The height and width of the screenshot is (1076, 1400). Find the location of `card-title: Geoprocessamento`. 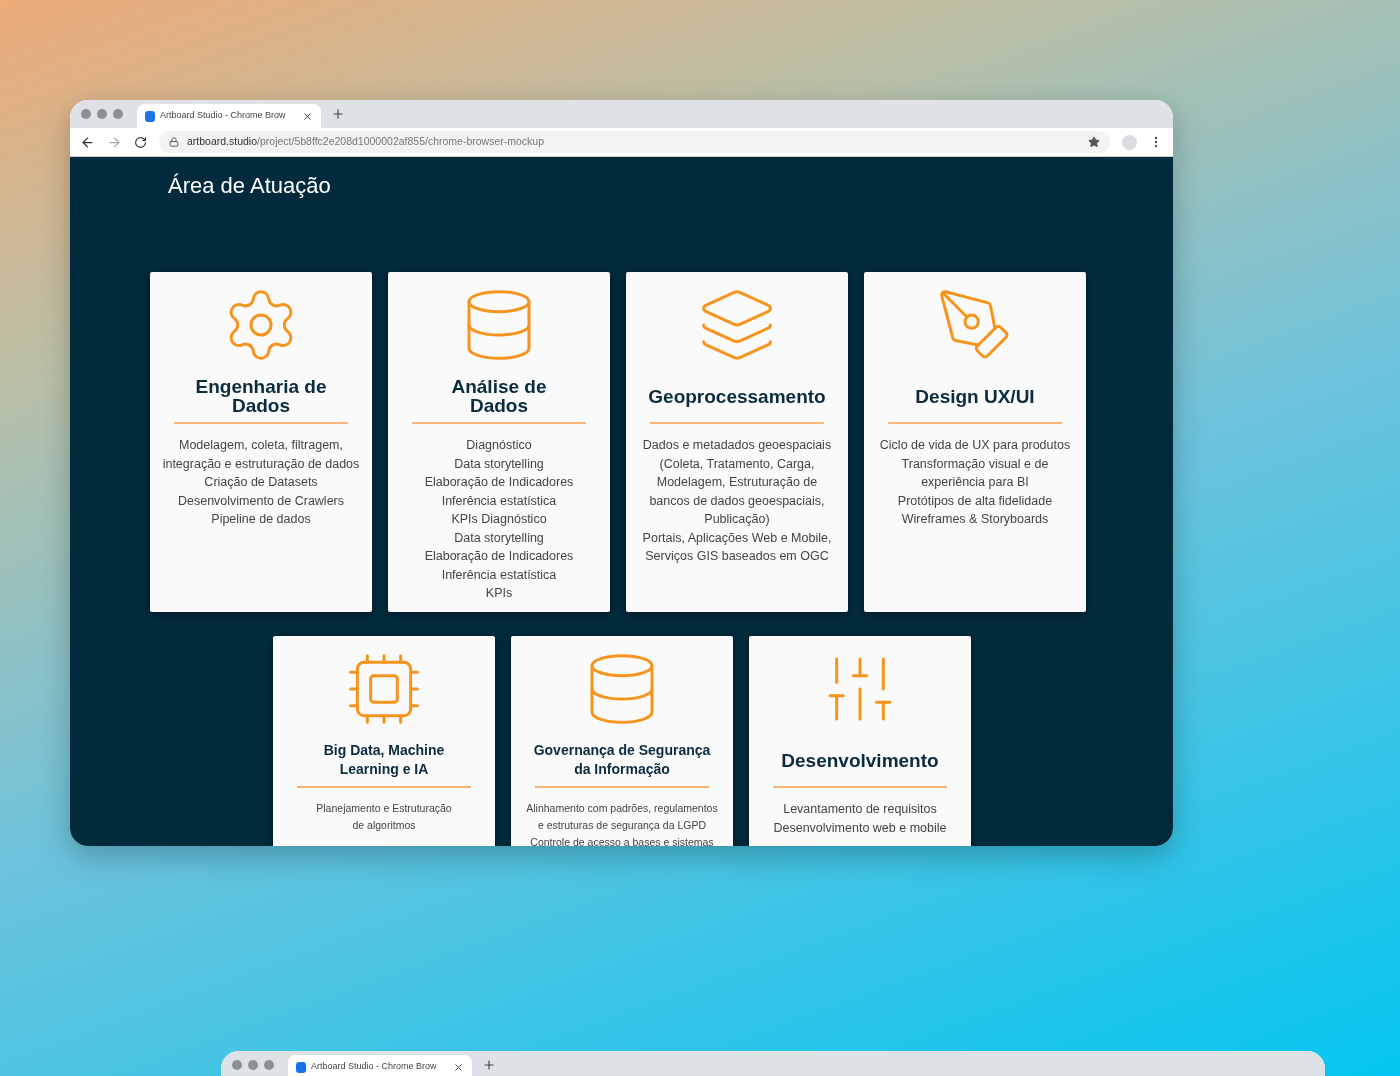

card-title: Geoprocessamento is located at coordinates (737, 396).